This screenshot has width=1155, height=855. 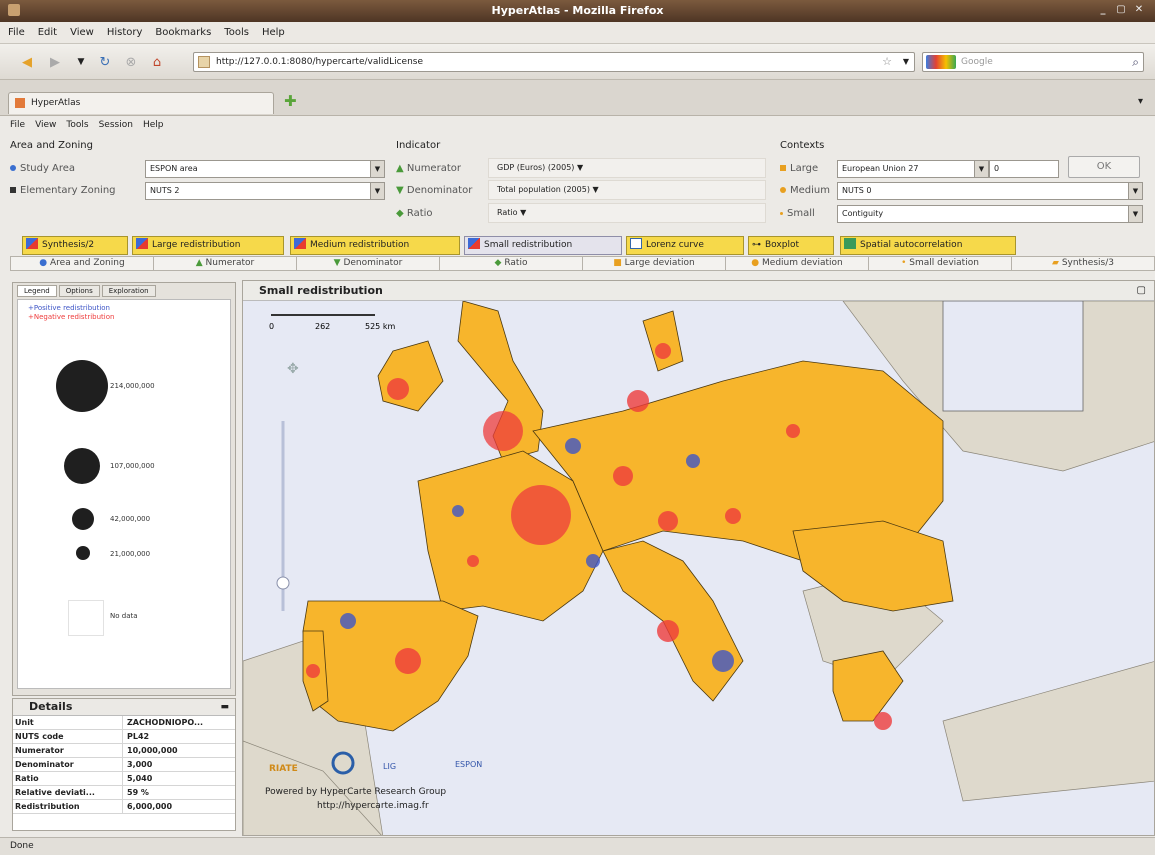 I want to click on stop-icon: ⊗, so click(x=131, y=63).